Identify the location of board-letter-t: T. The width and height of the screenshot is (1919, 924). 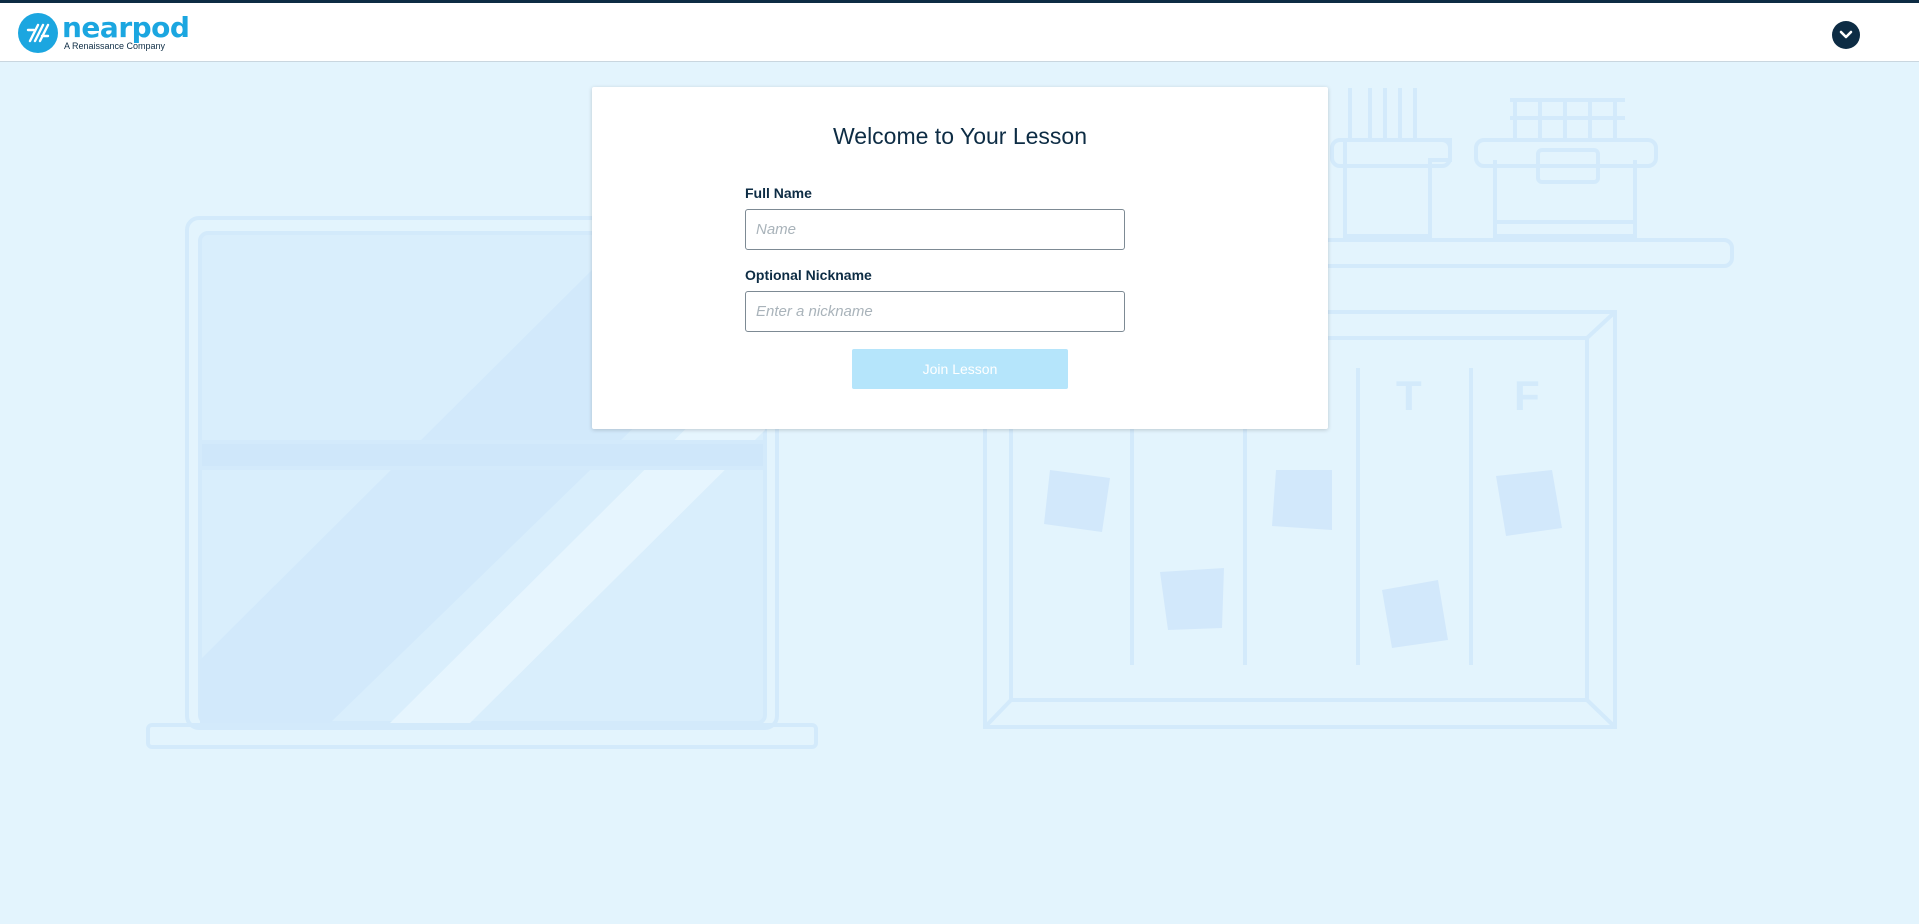
(1409, 395).